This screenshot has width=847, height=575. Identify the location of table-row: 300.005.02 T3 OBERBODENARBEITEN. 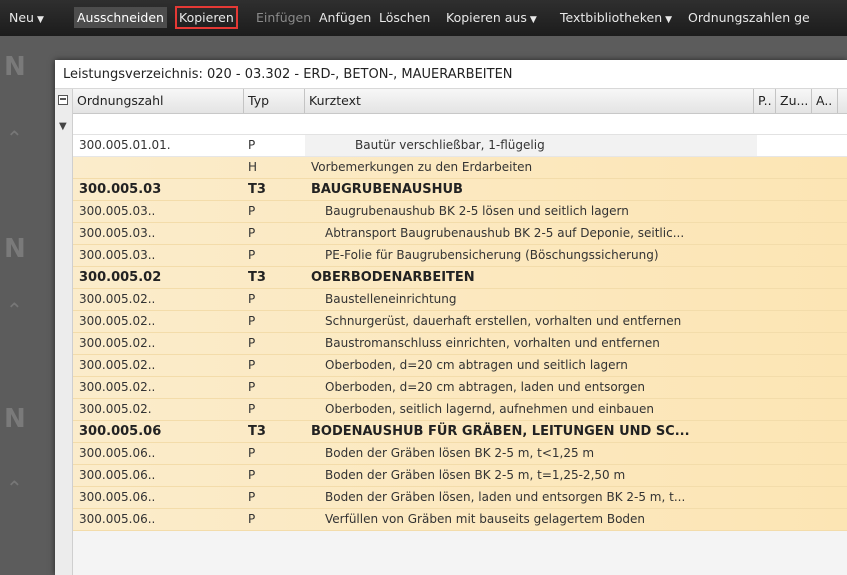
(460, 278).